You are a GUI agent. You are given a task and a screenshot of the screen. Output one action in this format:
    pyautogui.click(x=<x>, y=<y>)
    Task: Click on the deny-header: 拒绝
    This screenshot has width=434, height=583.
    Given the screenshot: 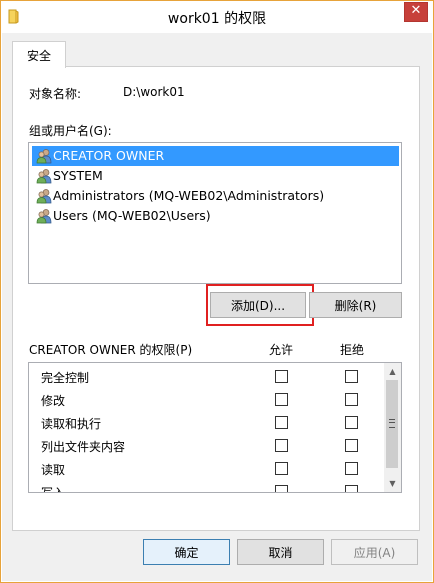 What is the action you would take?
    pyautogui.click(x=352, y=350)
    